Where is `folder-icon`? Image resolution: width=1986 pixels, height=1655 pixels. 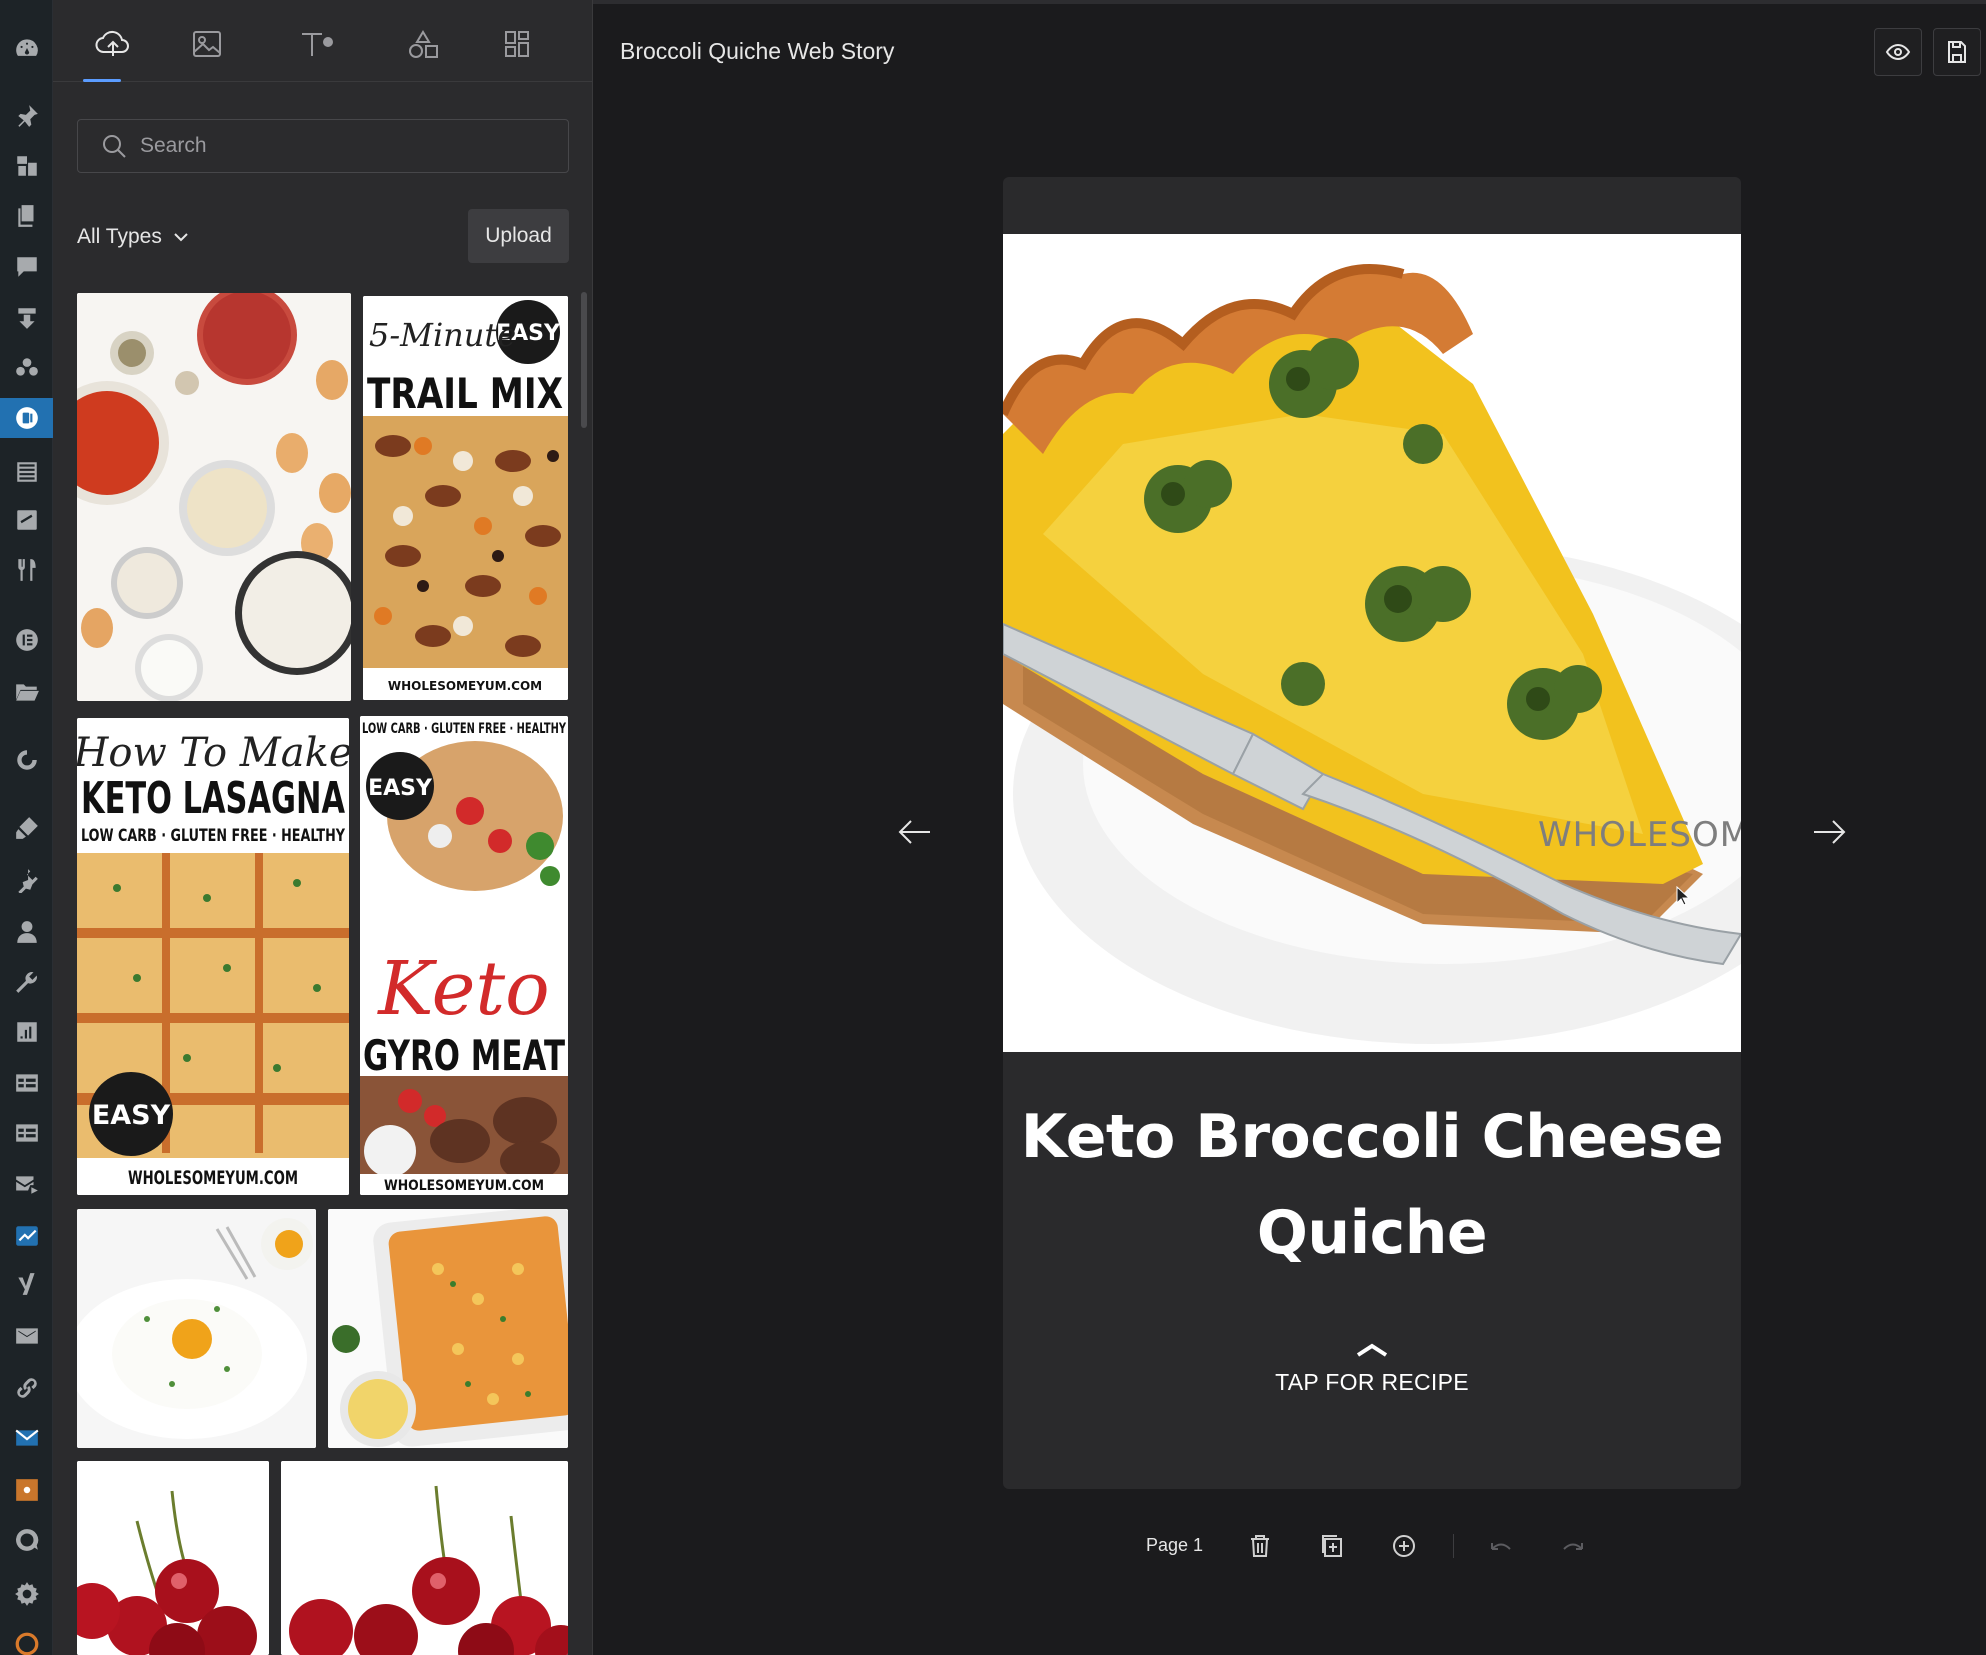
folder-icon is located at coordinates (26, 692).